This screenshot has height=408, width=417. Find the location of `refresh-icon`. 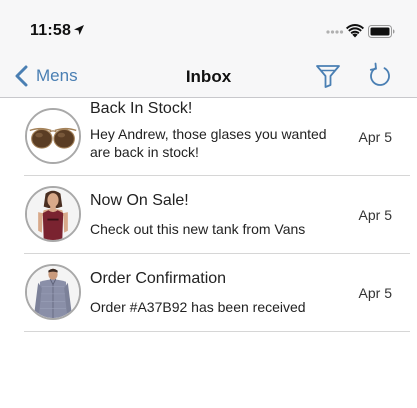

refresh-icon is located at coordinates (380, 76).